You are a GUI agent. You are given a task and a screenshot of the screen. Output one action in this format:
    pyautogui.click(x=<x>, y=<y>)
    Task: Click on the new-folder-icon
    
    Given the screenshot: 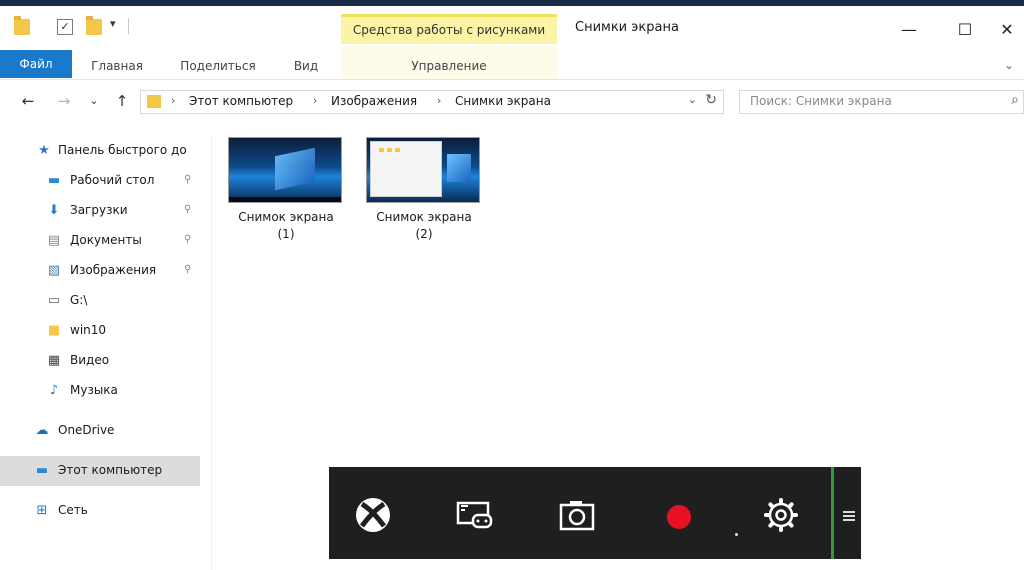 What is the action you would take?
    pyautogui.click(x=94, y=25)
    